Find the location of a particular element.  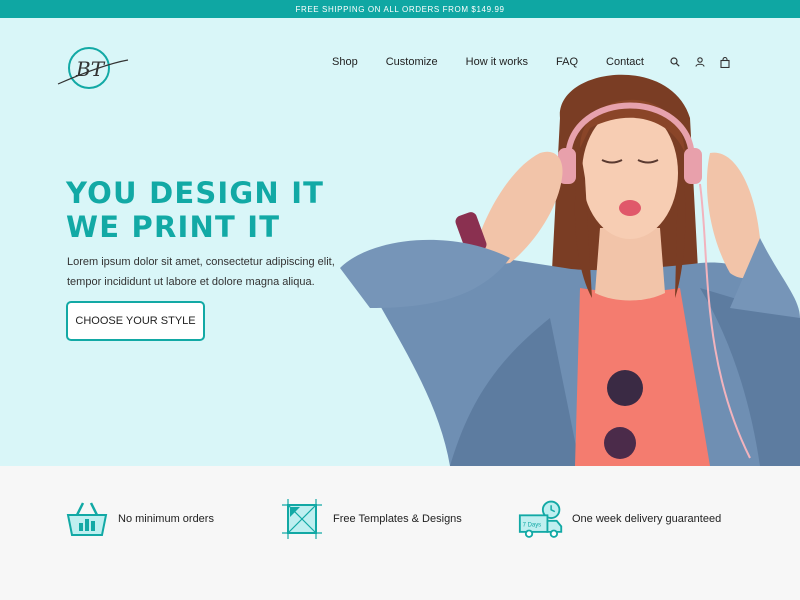

basket-icon is located at coordinates (87, 519).